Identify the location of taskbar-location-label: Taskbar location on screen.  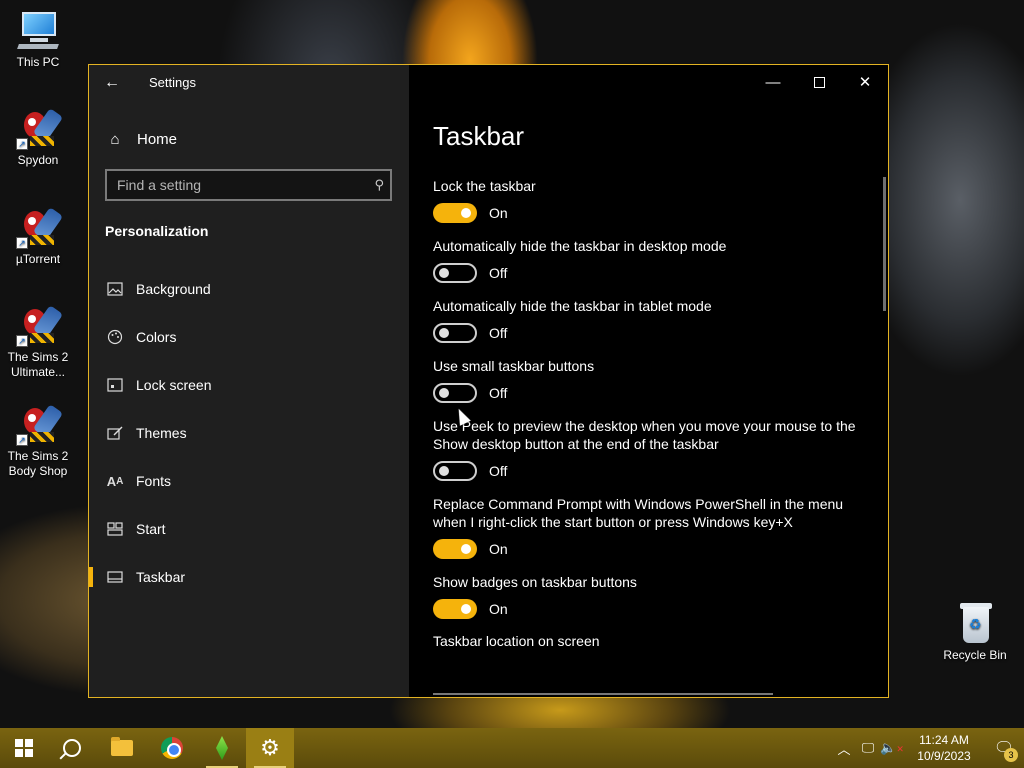
(516, 641).